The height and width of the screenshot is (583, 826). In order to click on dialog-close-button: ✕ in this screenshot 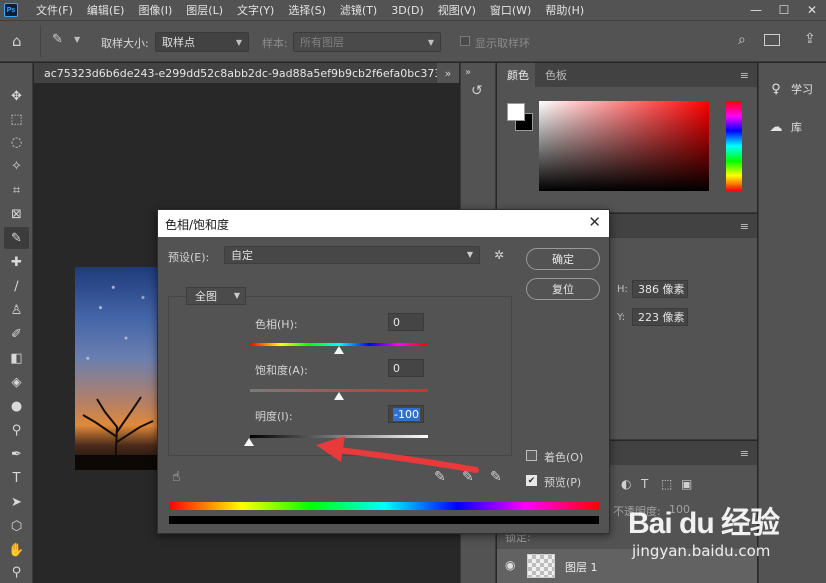, I will do `click(594, 222)`.